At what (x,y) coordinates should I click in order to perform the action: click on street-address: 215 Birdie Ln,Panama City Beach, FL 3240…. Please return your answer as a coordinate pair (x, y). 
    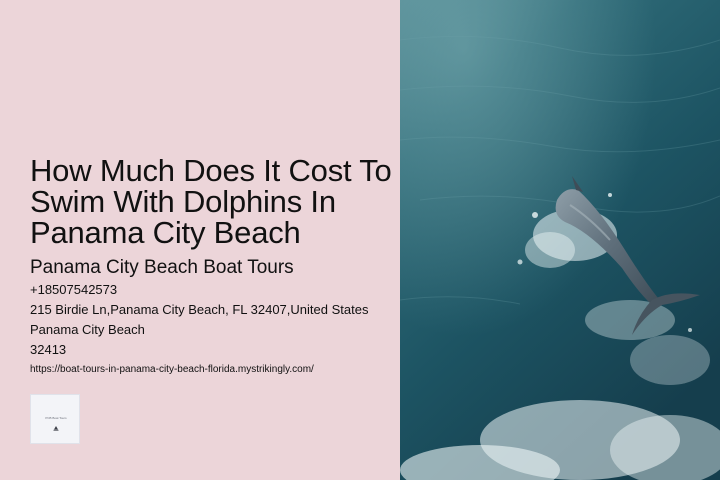
    Looking at the image, I should click on (199, 309).